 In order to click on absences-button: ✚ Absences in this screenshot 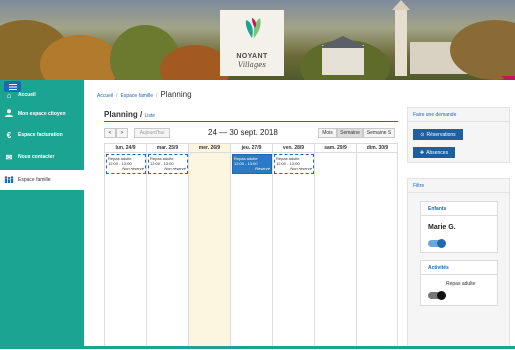, I will do `click(434, 152)`.